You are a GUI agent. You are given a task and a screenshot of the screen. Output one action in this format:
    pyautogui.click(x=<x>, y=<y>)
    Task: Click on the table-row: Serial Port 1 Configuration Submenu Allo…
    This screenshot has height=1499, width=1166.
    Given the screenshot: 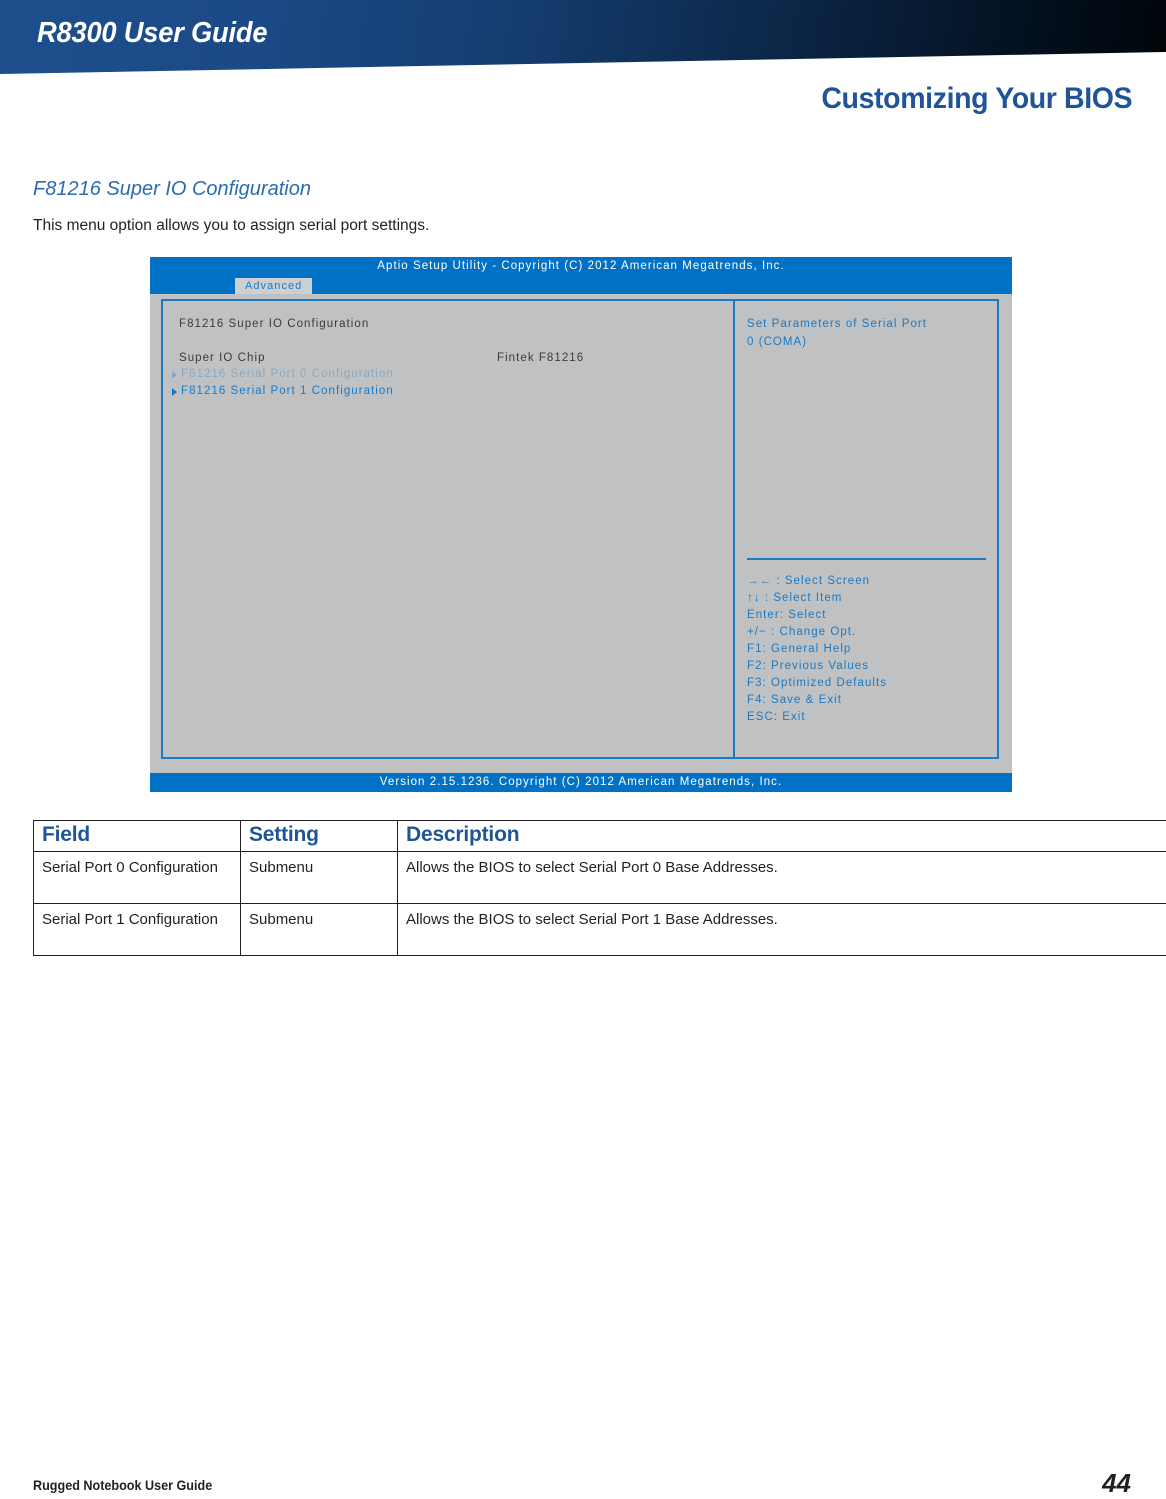 What is the action you would take?
    pyautogui.click(x=600, y=930)
    